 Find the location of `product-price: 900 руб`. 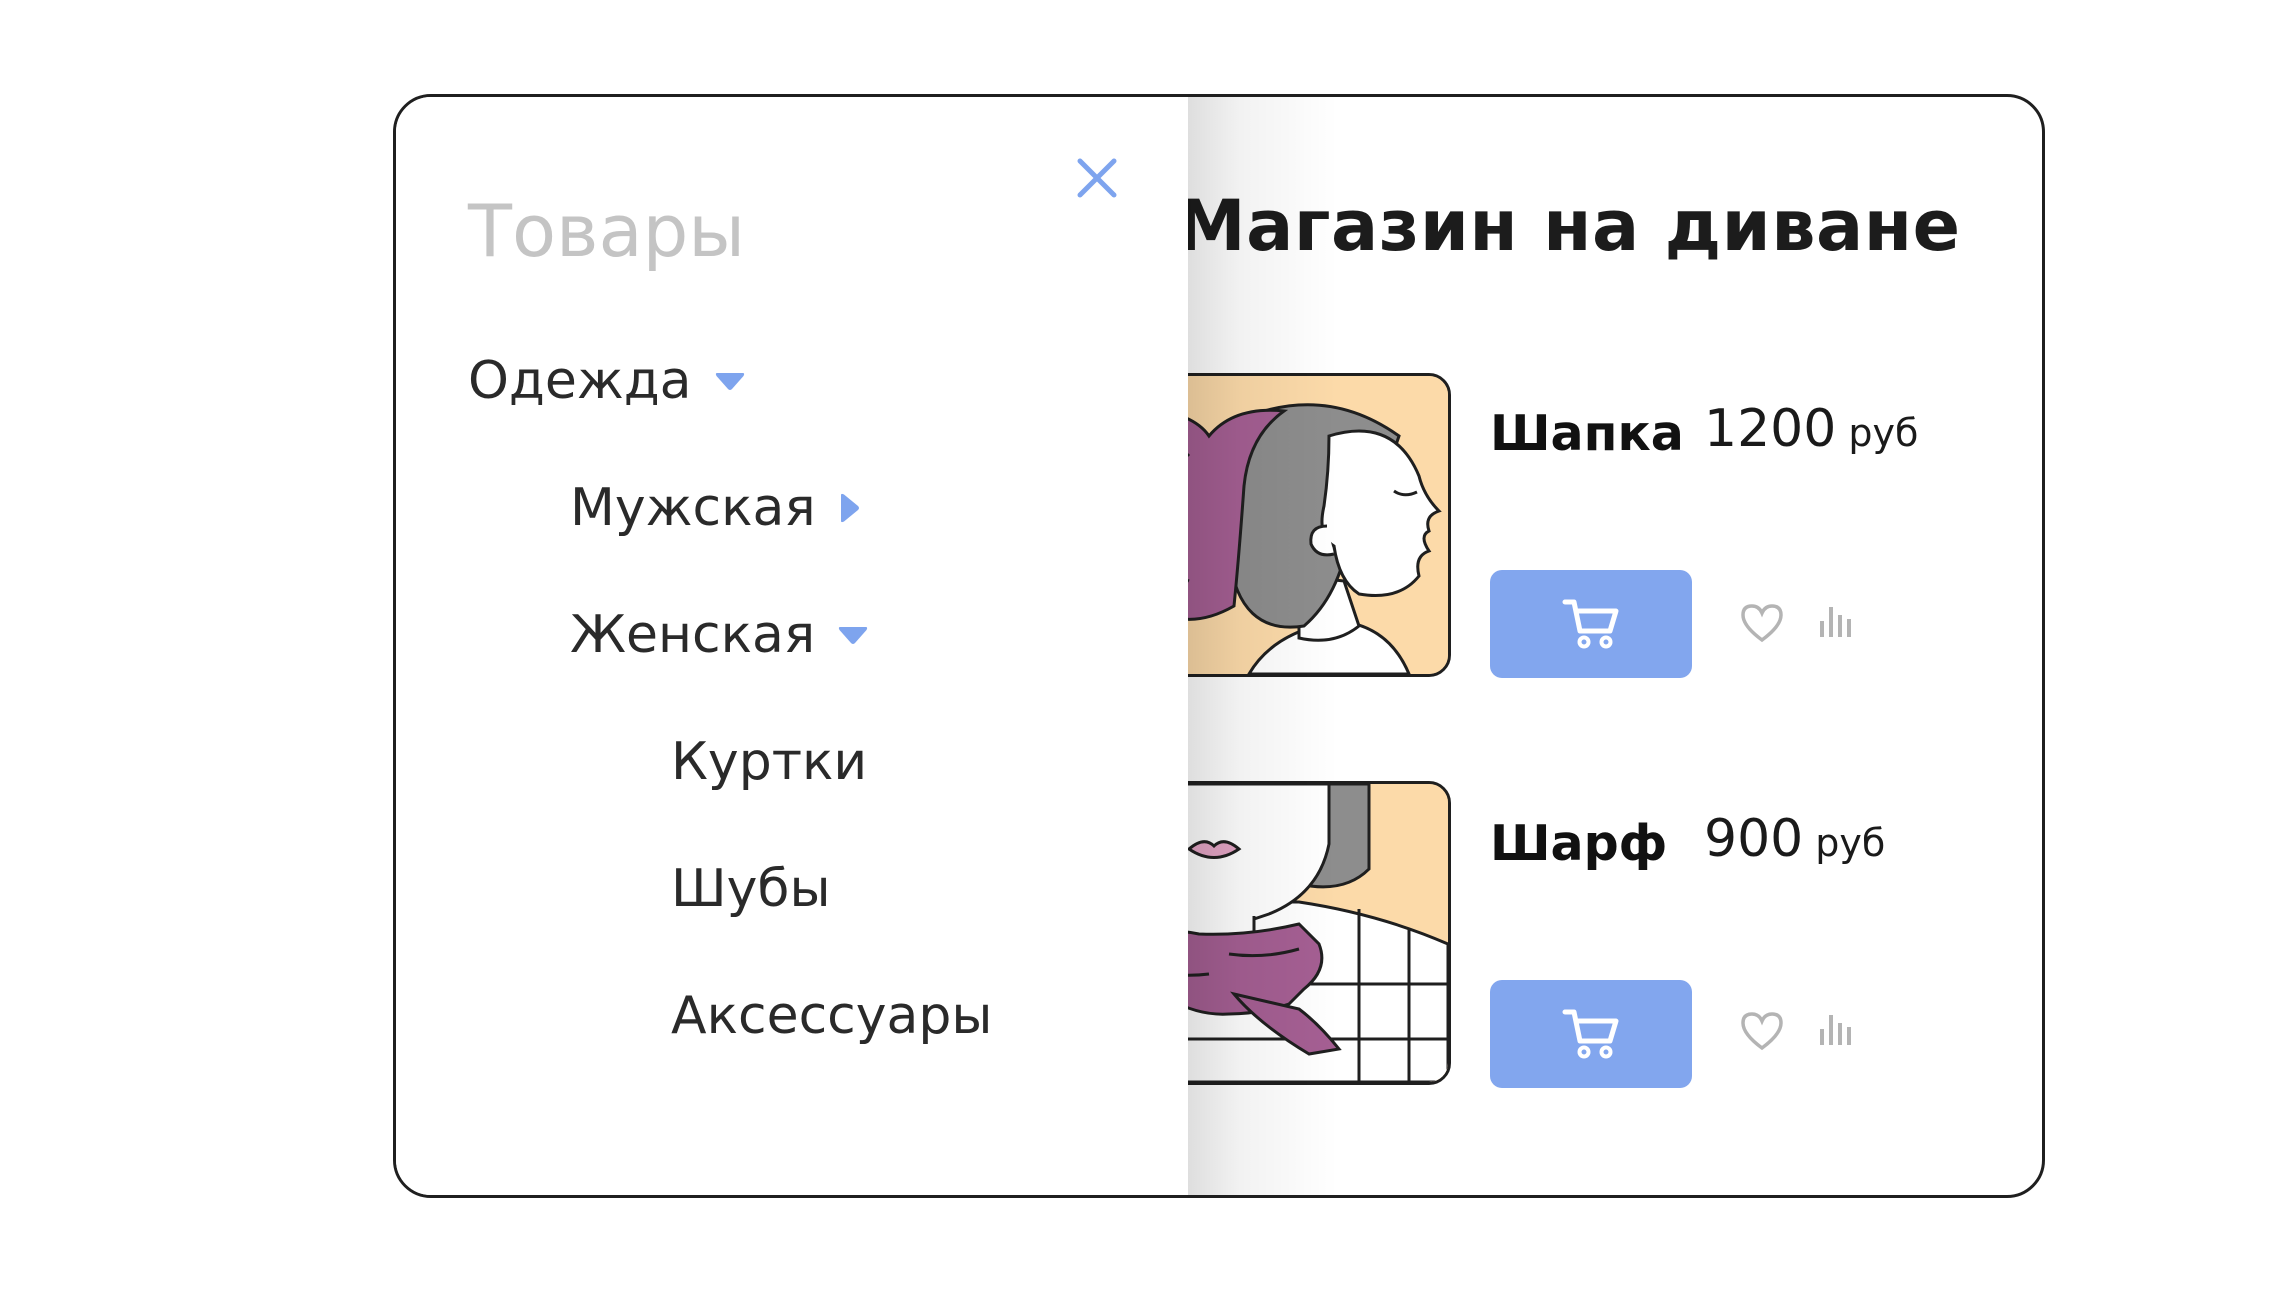

product-price: 900 руб is located at coordinates (1794, 839).